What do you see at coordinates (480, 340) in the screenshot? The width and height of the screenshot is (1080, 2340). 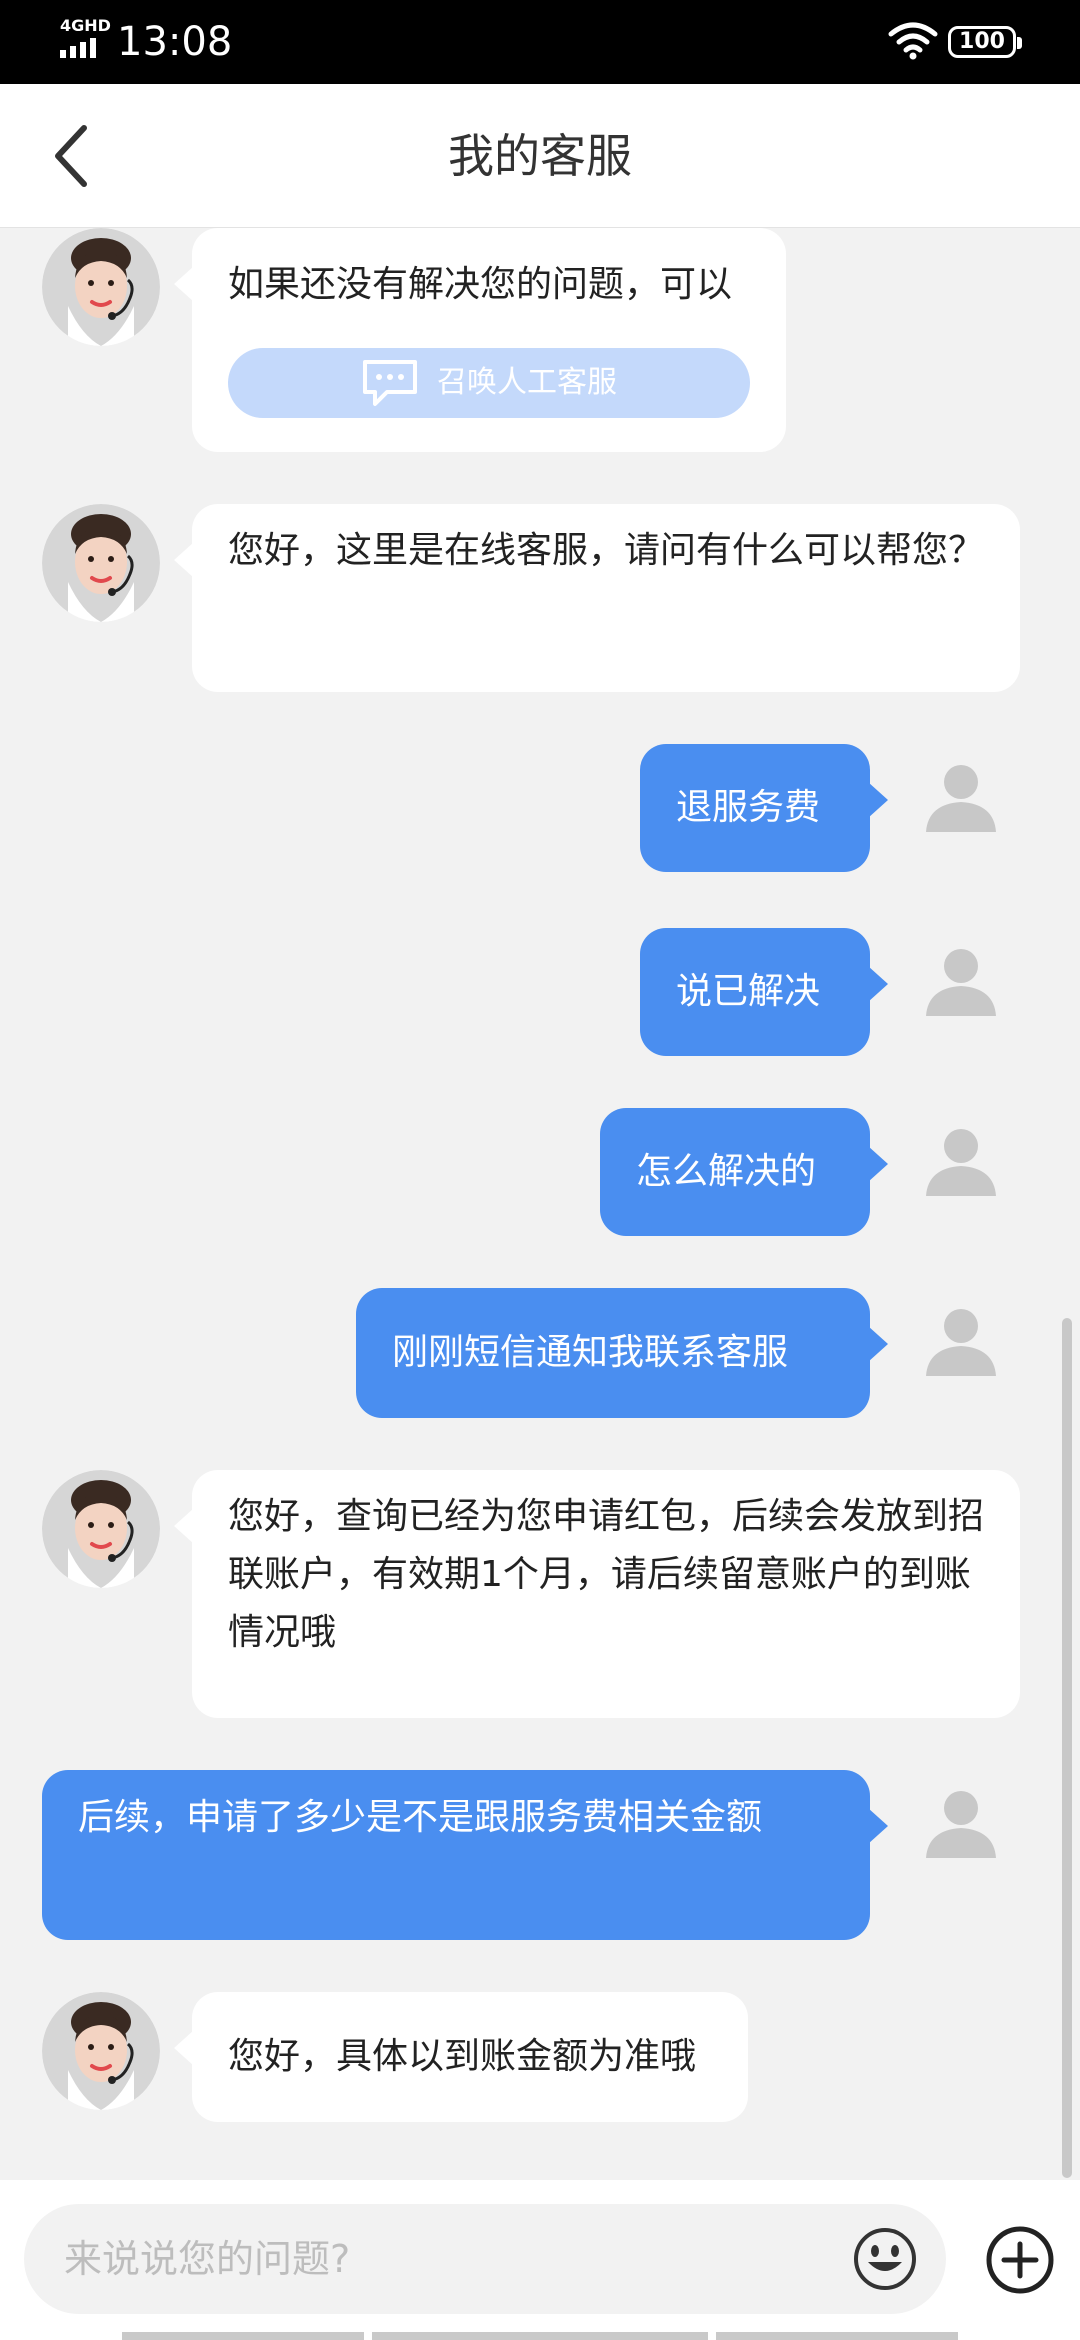 I see `message-bubble-agent: 如果还没有解决您的问题，可以 召唤人工客服` at bounding box center [480, 340].